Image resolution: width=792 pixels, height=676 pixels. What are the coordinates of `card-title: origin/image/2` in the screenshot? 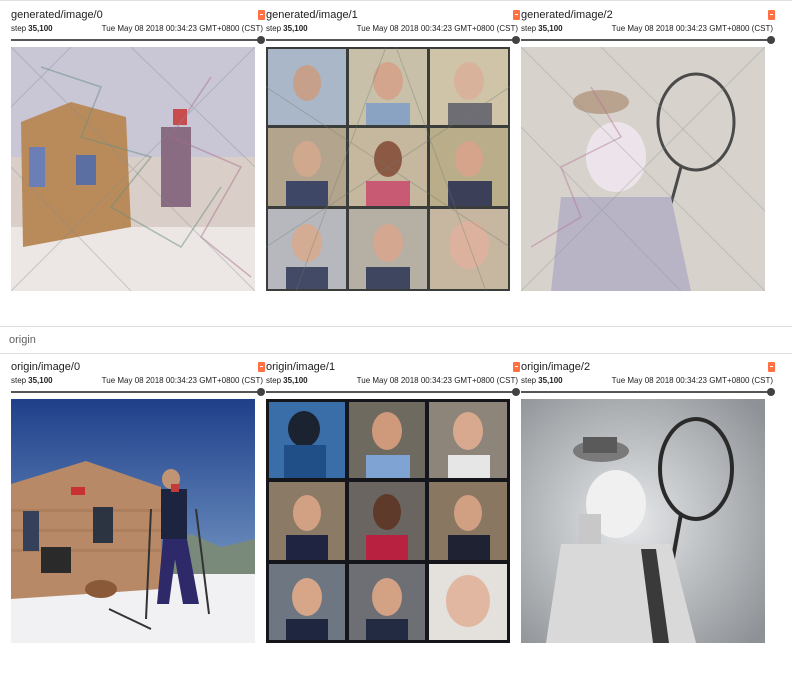 It's located at (556, 367).